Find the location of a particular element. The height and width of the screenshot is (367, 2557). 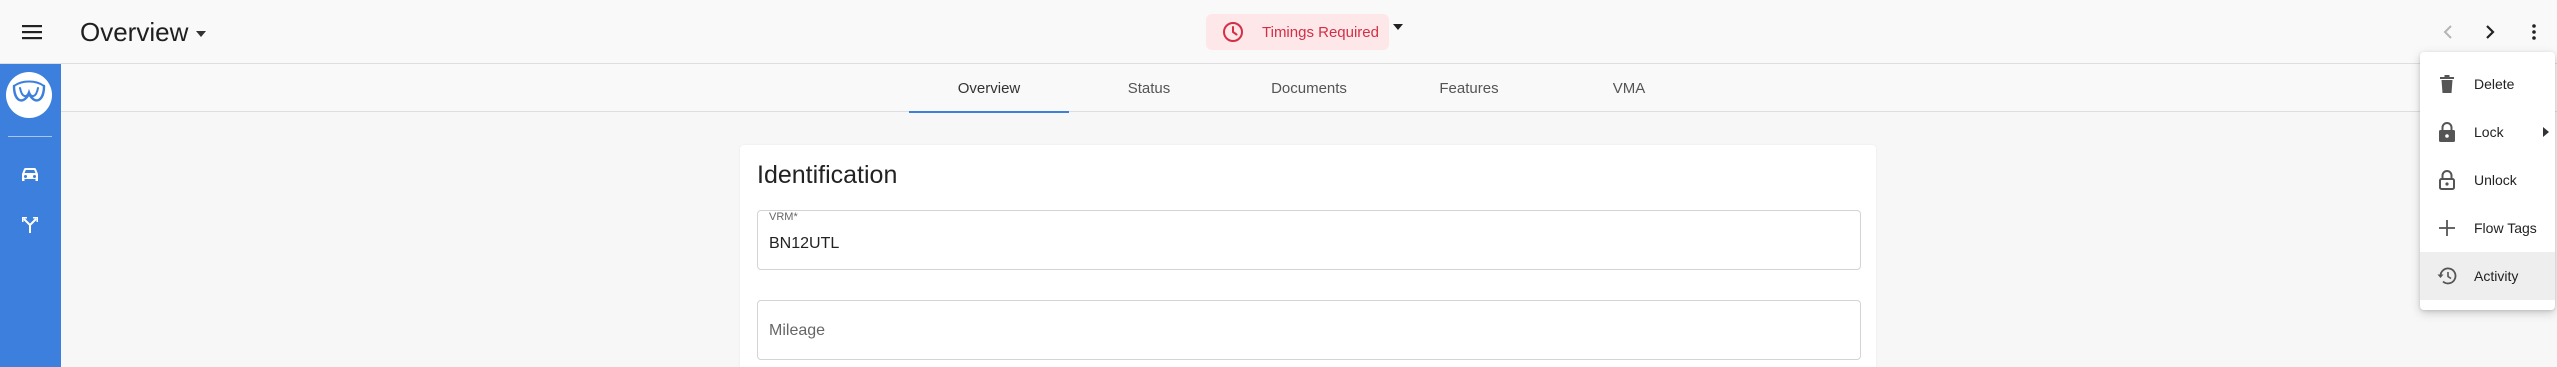

tab-documents: Documents is located at coordinates (1309, 88).